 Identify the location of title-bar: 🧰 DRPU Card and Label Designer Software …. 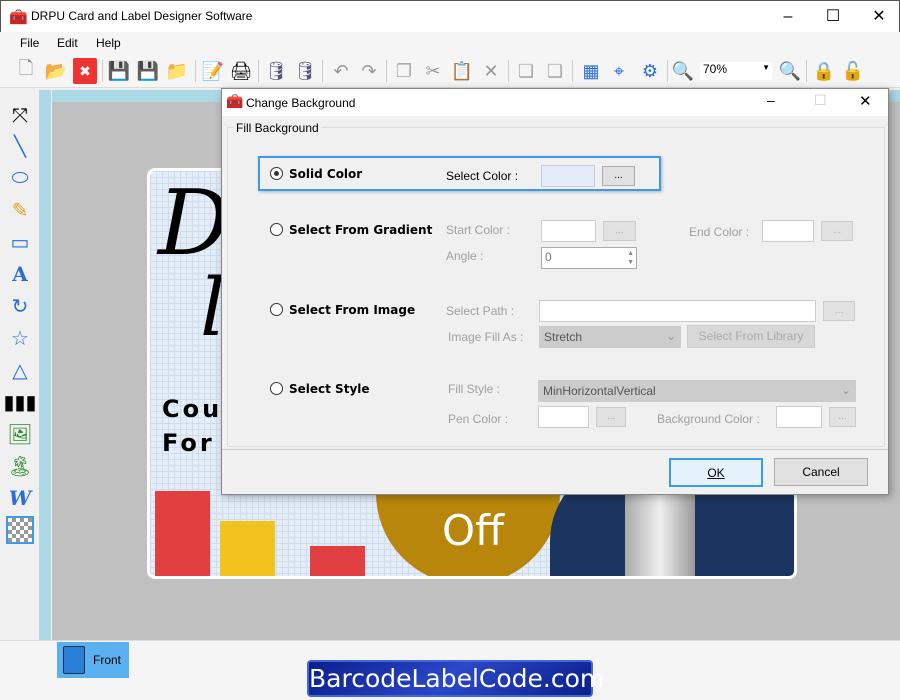
(450, 16).